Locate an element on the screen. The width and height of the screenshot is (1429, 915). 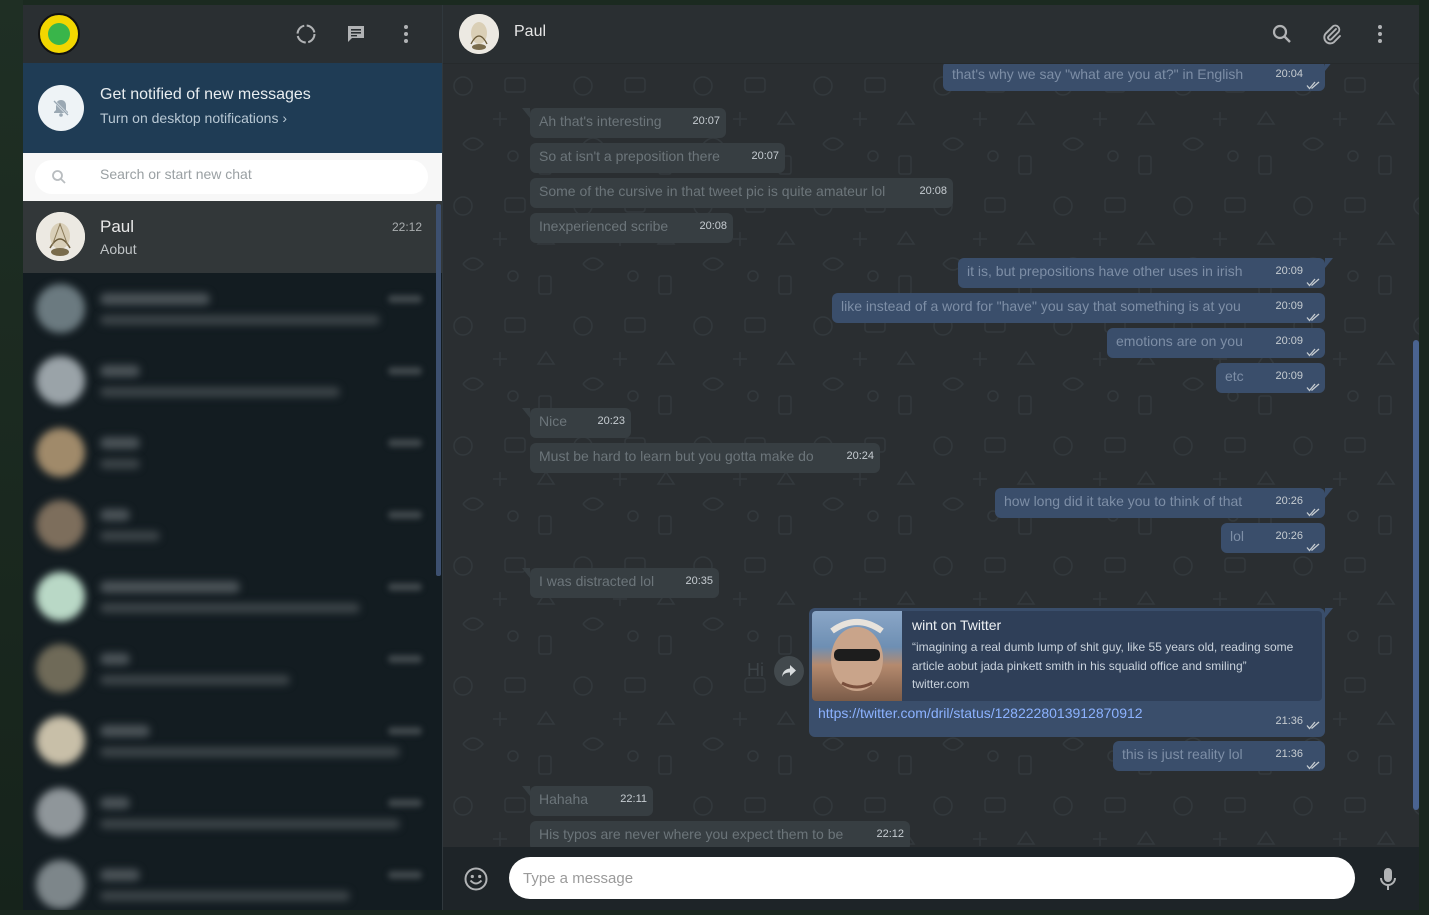
message-time: 20:04 is located at coordinates (1289, 74).